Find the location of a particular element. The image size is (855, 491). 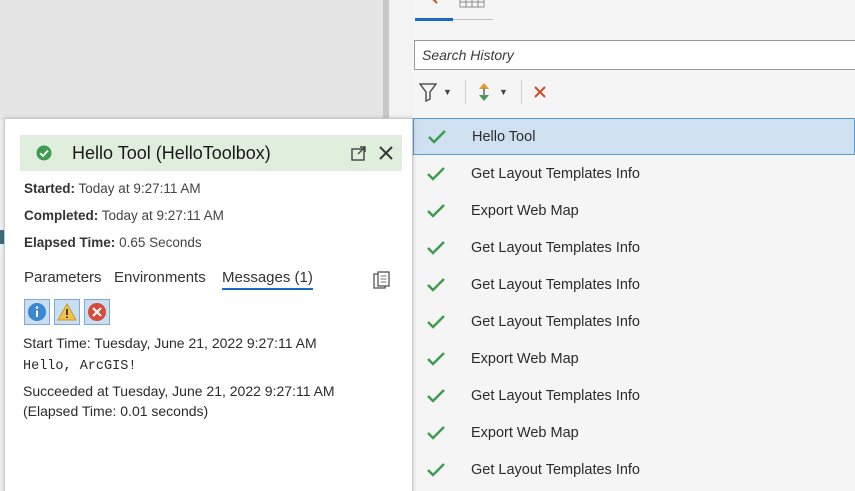

filter-icon is located at coordinates (428, 92).